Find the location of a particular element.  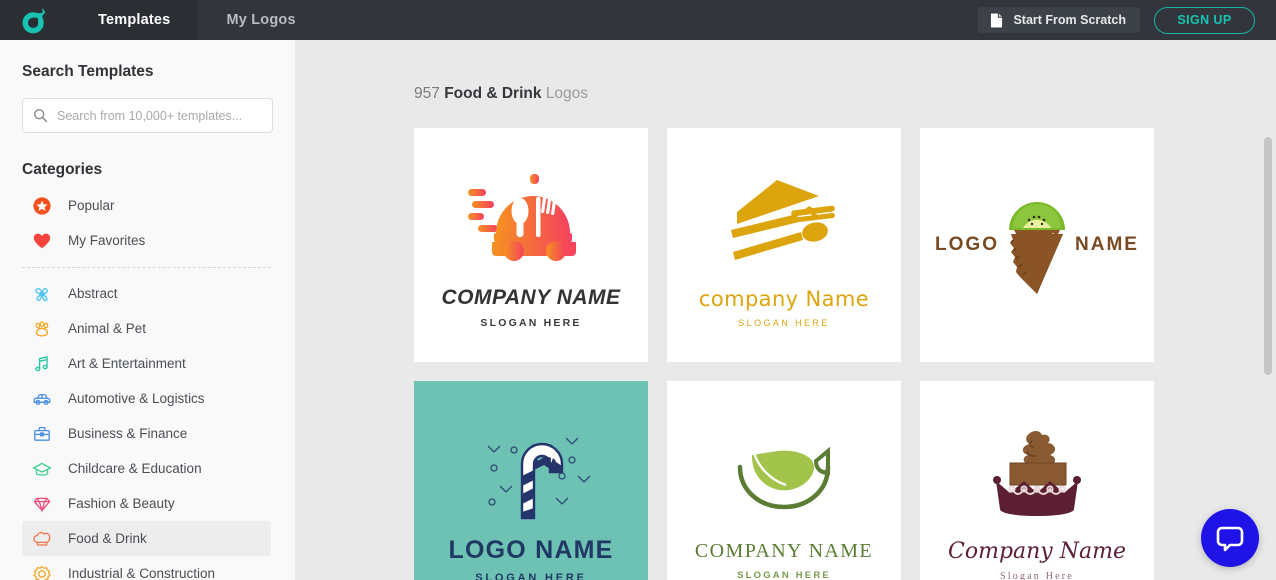

tab-my-logos: My Logos is located at coordinates (260, 20).